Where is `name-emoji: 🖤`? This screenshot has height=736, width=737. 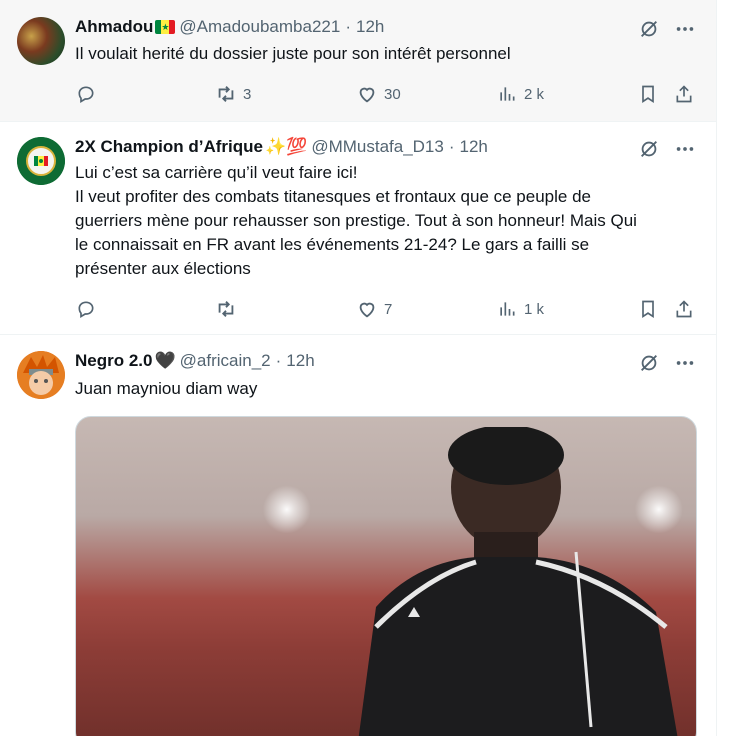 name-emoji: 🖤 is located at coordinates (165, 360).